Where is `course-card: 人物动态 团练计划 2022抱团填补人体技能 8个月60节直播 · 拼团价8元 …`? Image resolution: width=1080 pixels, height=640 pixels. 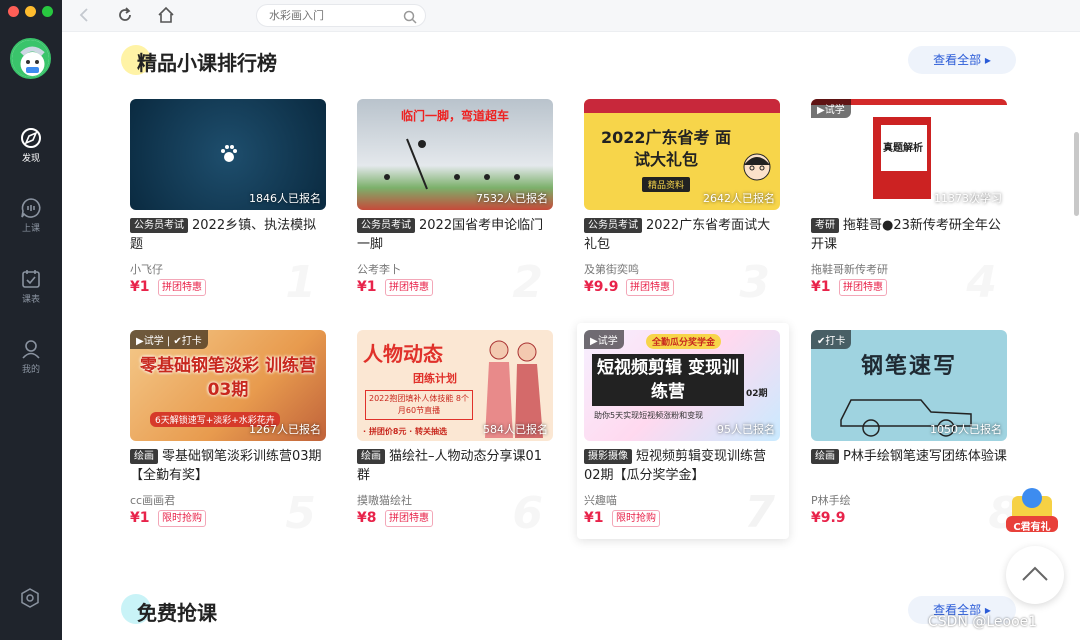 course-card: 人物动态 团练计划 2022抱团填补人体技能 8个月60节直播 · 拼团价8元 … is located at coordinates (457, 434).